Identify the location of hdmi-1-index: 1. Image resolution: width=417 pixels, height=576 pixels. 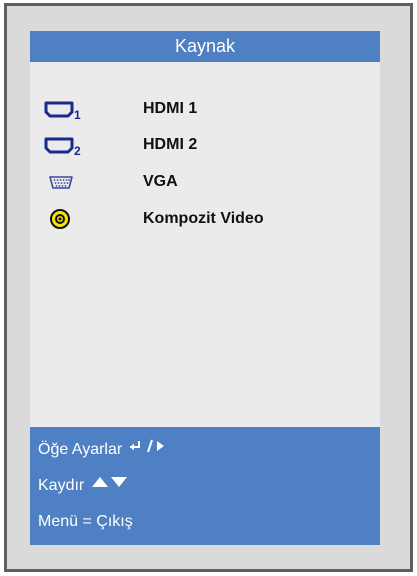
(77, 115).